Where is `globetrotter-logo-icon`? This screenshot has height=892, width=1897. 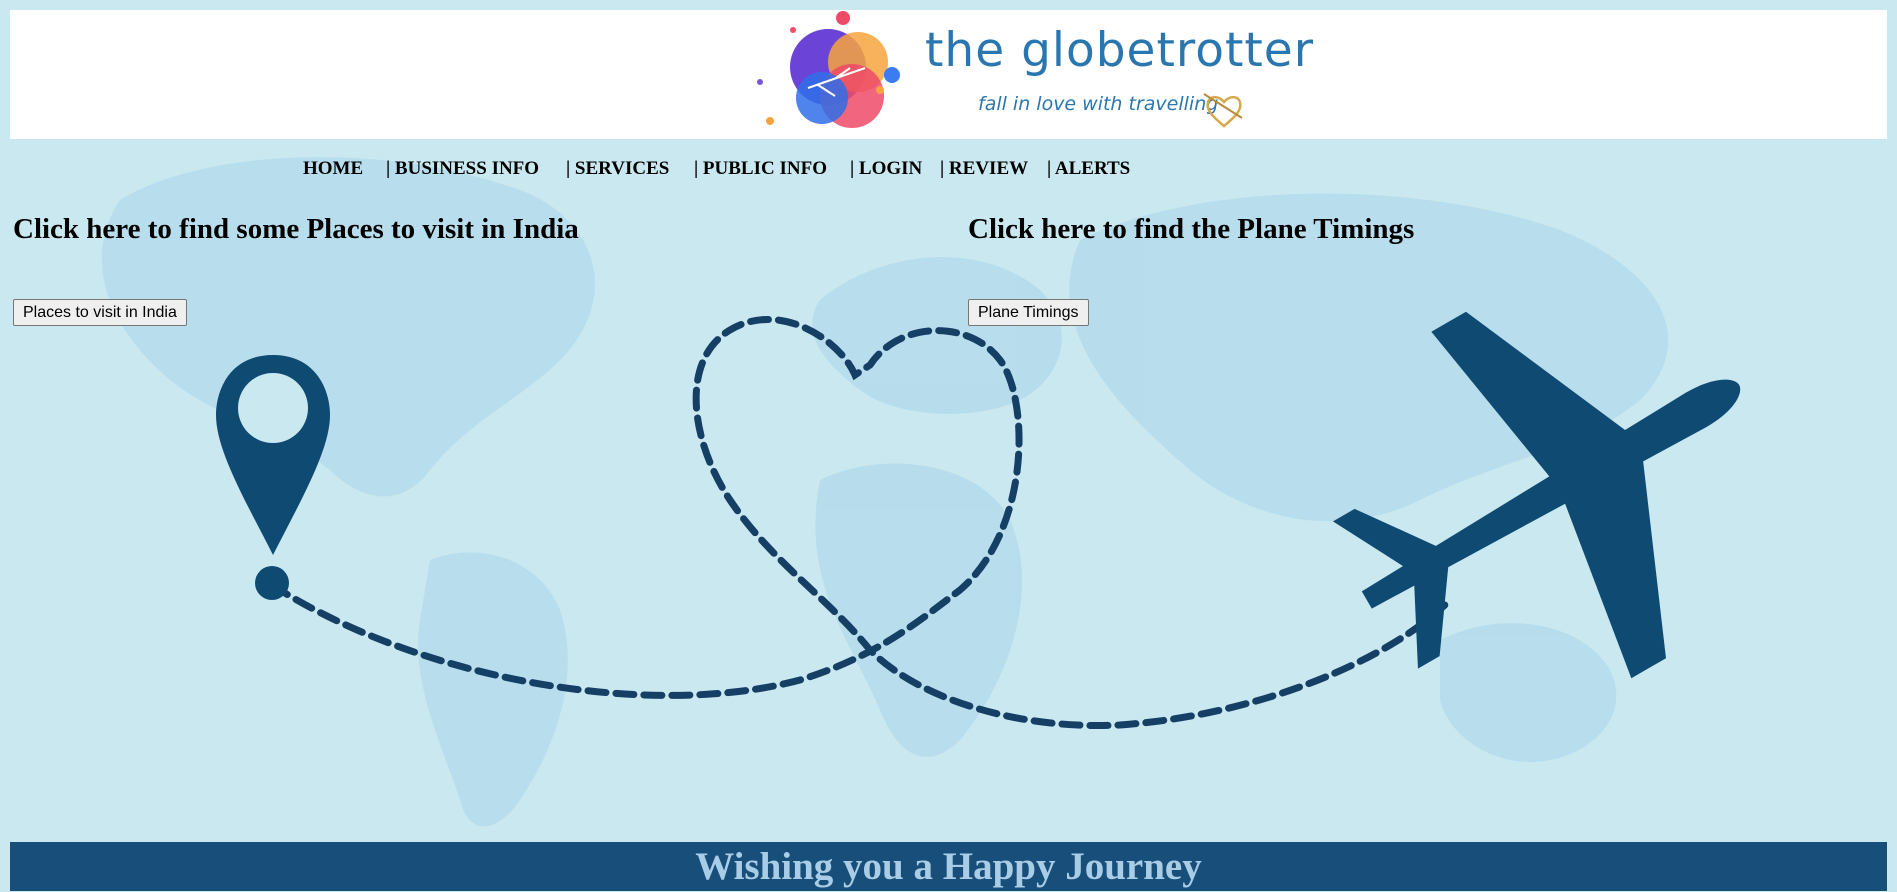
globetrotter-logo-icon is located at coordinates (828, 69).